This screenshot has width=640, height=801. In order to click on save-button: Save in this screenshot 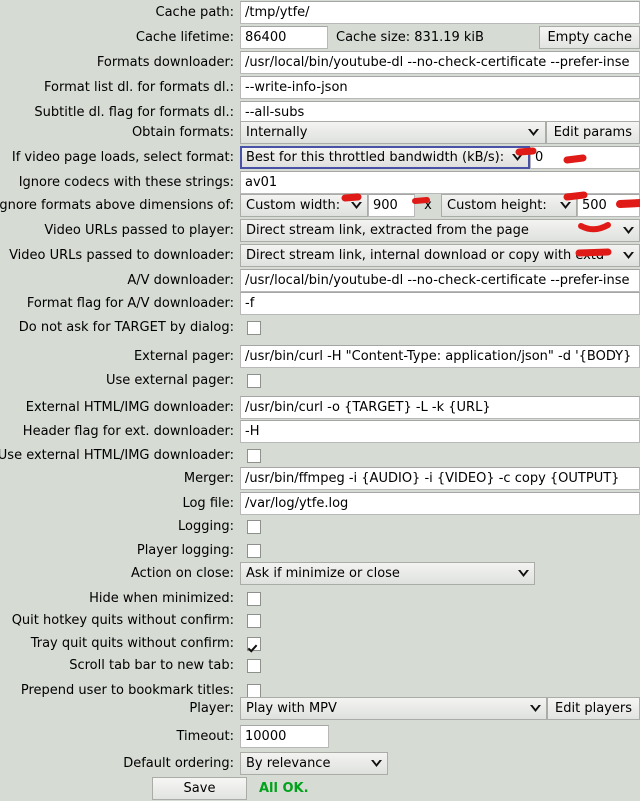, I will do `click(199, 788)`.